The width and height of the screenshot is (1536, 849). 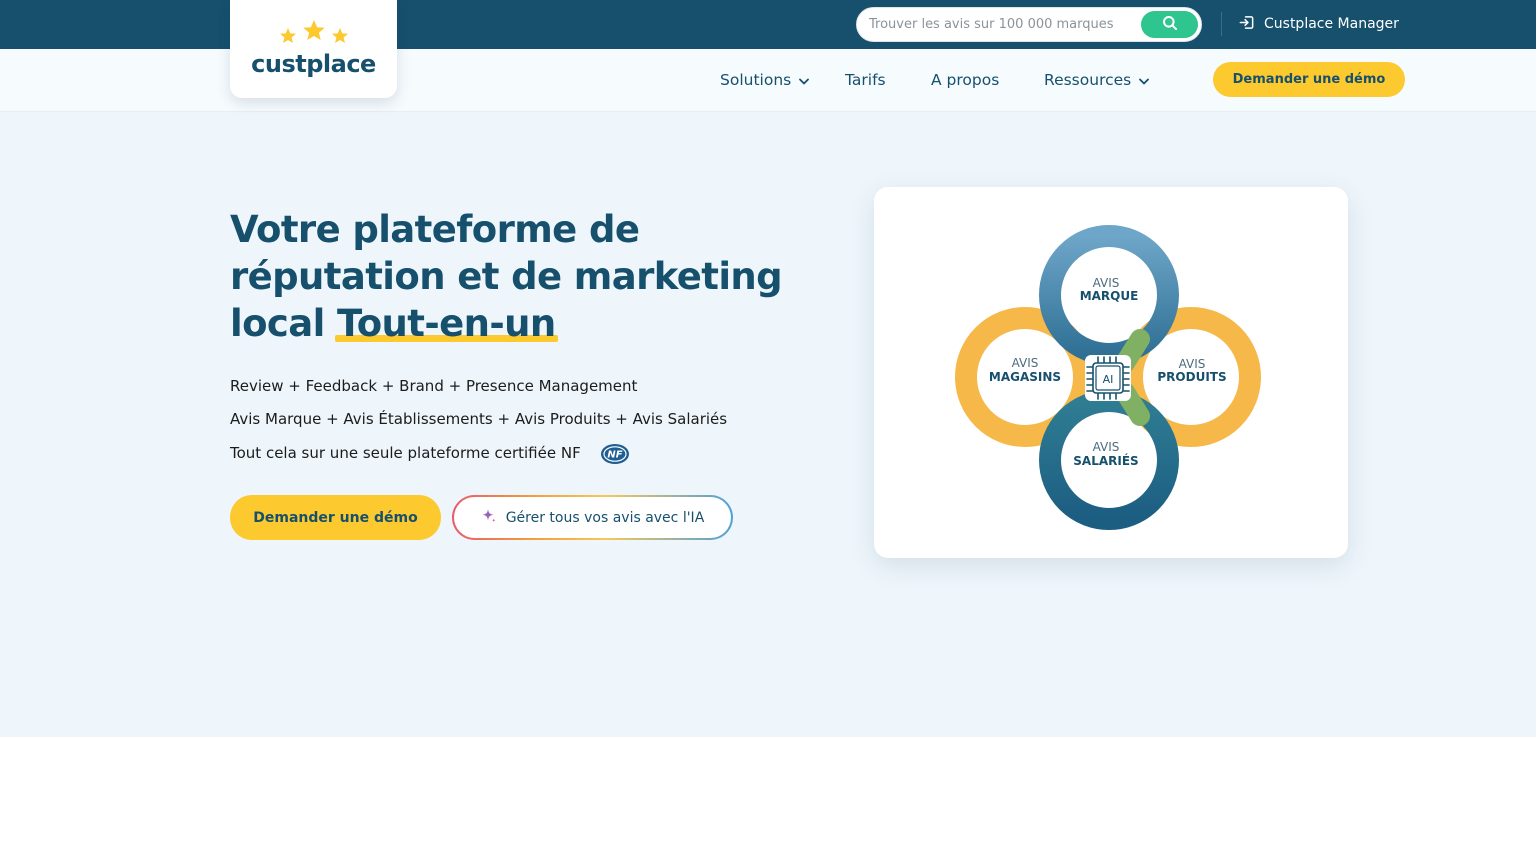 I want to click on nav-solutions: Solutions, so click(x=765, y=80).